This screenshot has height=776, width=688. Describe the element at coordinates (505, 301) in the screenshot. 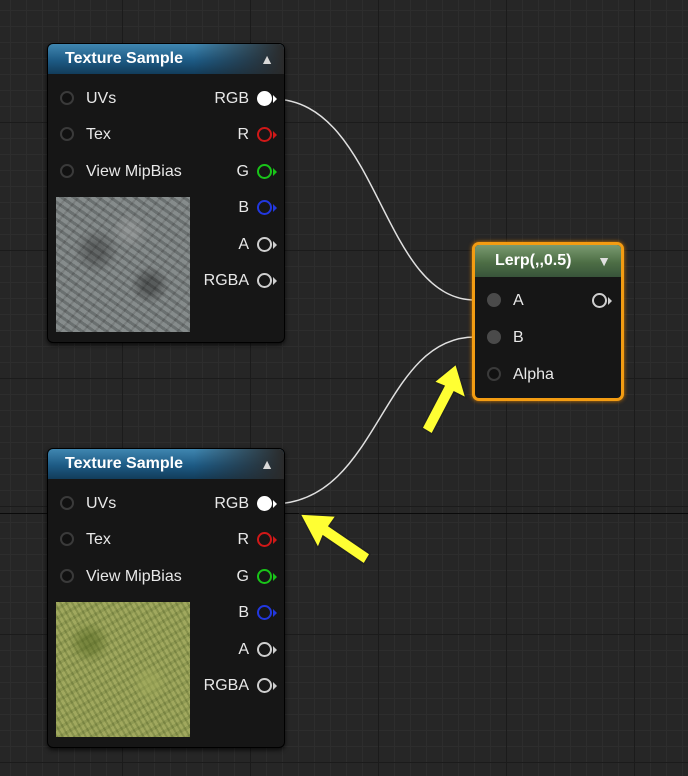

I see `input-pin-a: A` at that location.